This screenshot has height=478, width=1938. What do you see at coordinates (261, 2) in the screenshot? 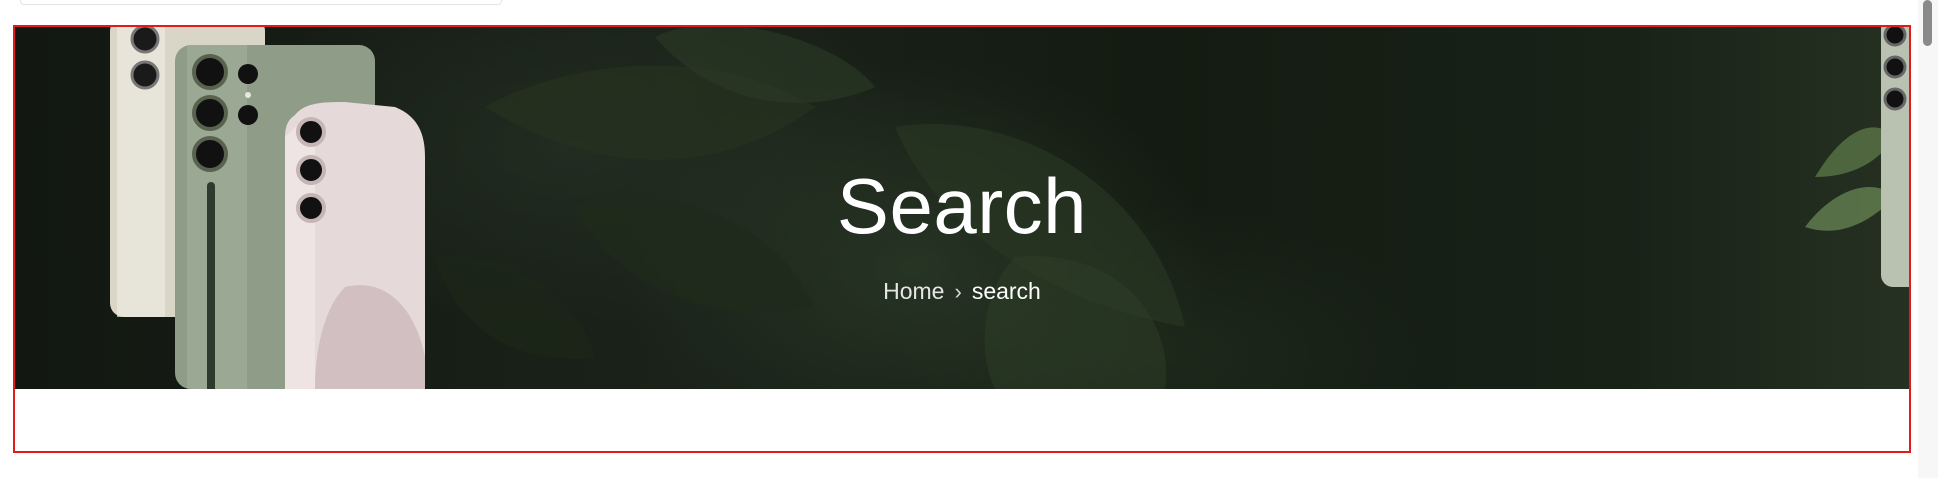
I see `search-field-edge` at bounding box center [261, 2].